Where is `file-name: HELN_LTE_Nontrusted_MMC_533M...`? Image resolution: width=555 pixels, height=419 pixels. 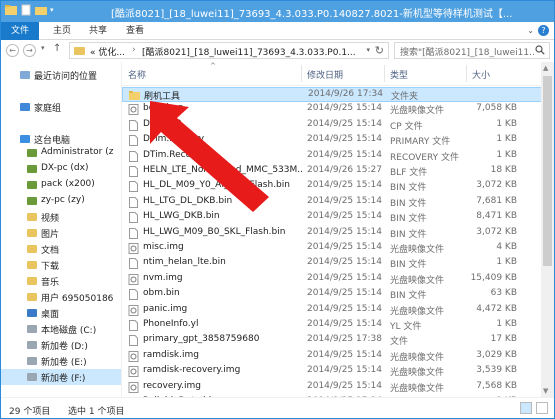 file-name: HELN_LTE_Nontrusted_MMC_533M... is located at coordinates (223, 170).